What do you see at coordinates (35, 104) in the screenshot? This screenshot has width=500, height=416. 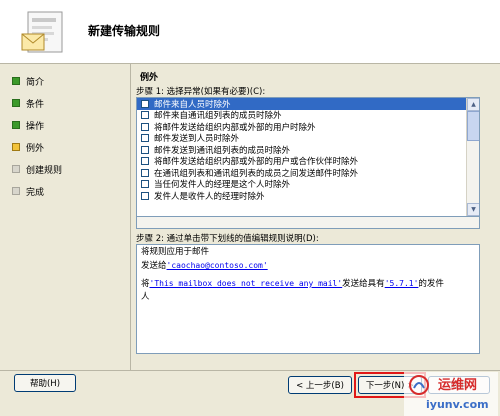 I see `nav-label: 条件` at bounding box center [35, 104].